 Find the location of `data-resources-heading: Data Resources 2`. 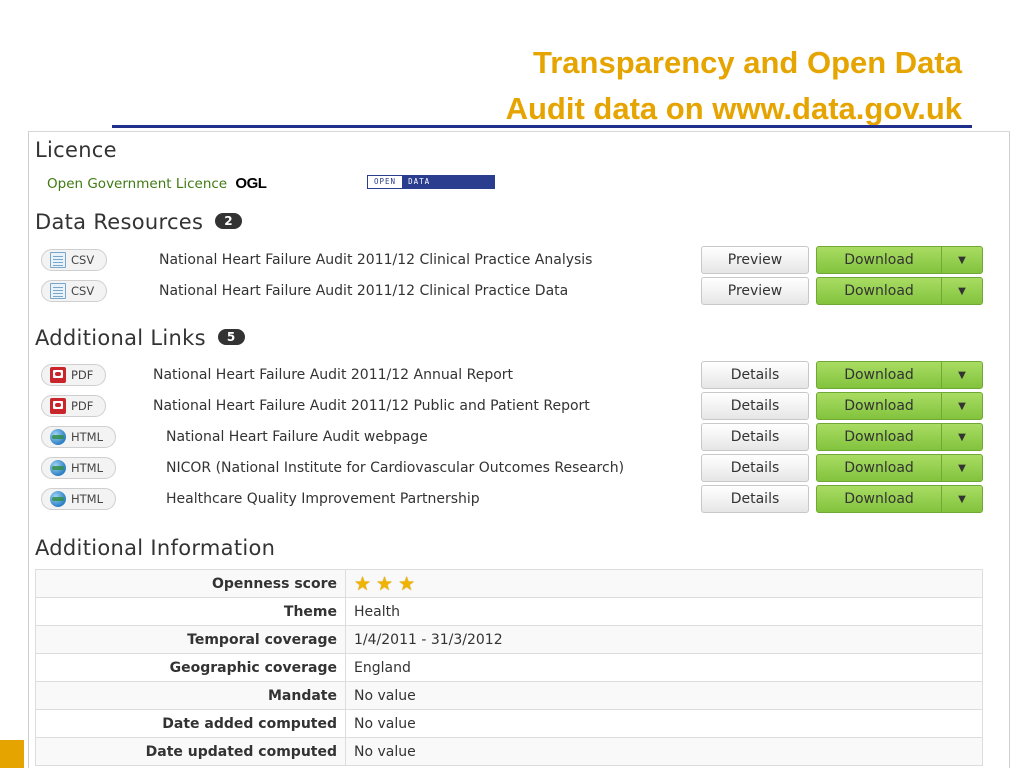

data-resources-heading: Data Resources 2 is located at coordinates (138, 222).